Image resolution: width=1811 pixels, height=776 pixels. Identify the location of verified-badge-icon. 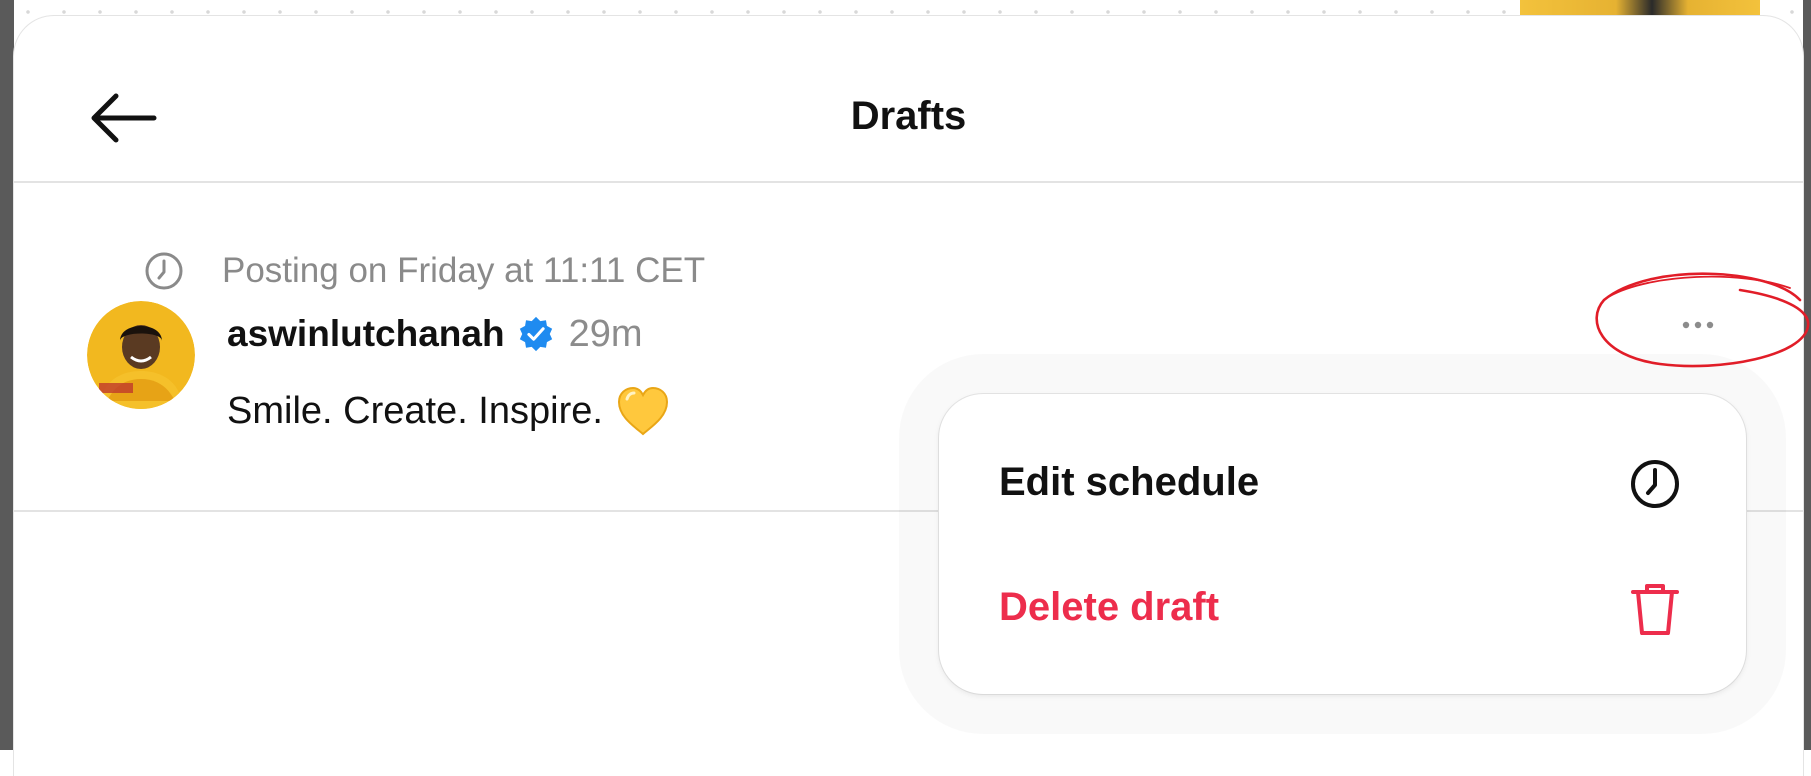
(535, 334).